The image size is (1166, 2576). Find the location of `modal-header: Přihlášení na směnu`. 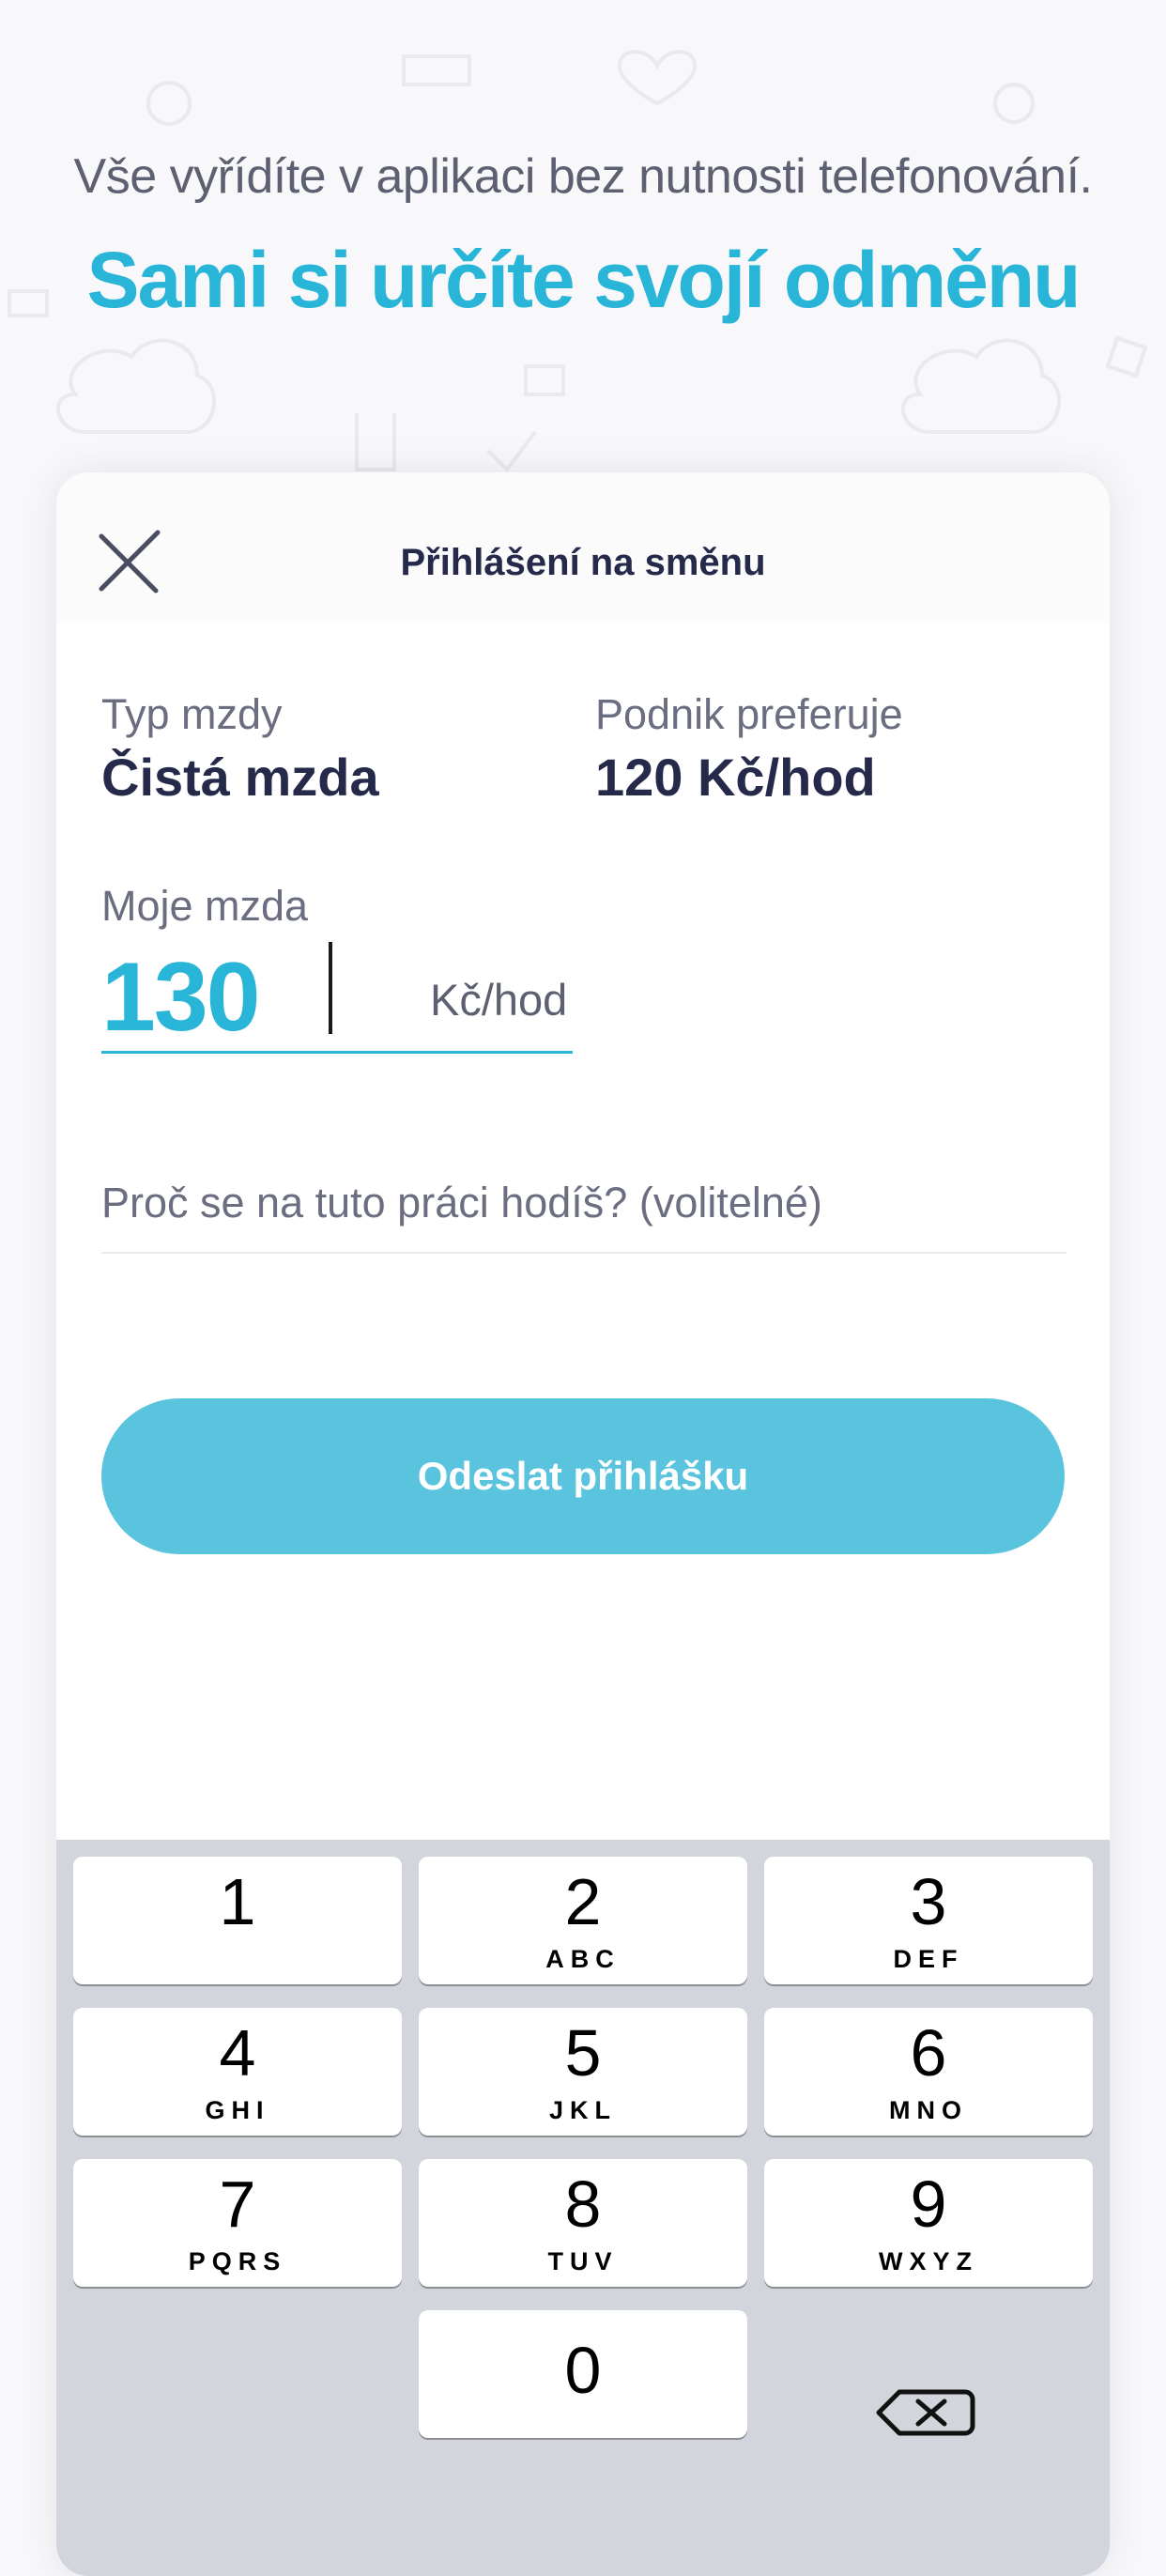

modal-header: Přihlášení na směnu is located at coordinates (583, 547).